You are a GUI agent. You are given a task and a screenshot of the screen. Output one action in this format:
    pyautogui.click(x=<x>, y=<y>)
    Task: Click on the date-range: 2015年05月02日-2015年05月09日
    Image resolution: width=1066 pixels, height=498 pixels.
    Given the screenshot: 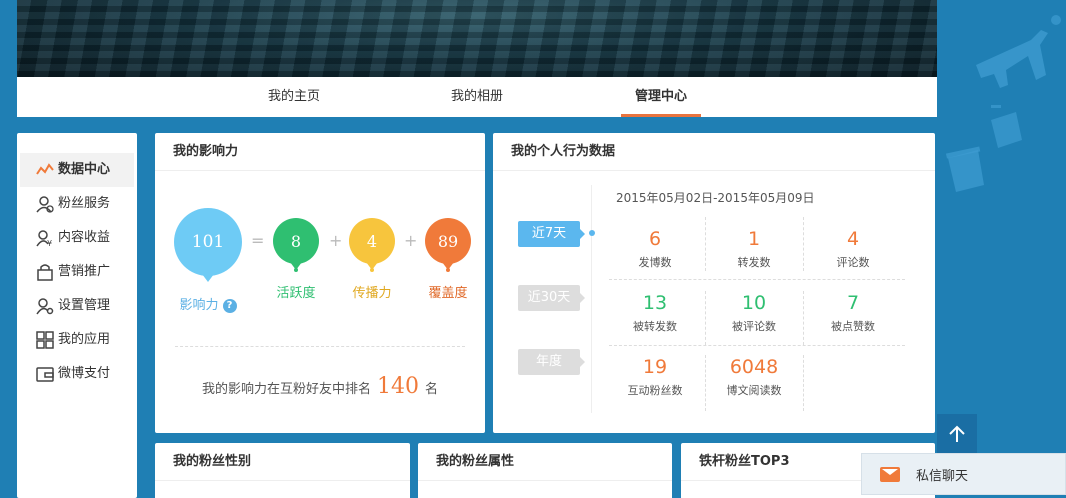 What is the action you would take?
    pyautogui.click(x=715, y=198)
    